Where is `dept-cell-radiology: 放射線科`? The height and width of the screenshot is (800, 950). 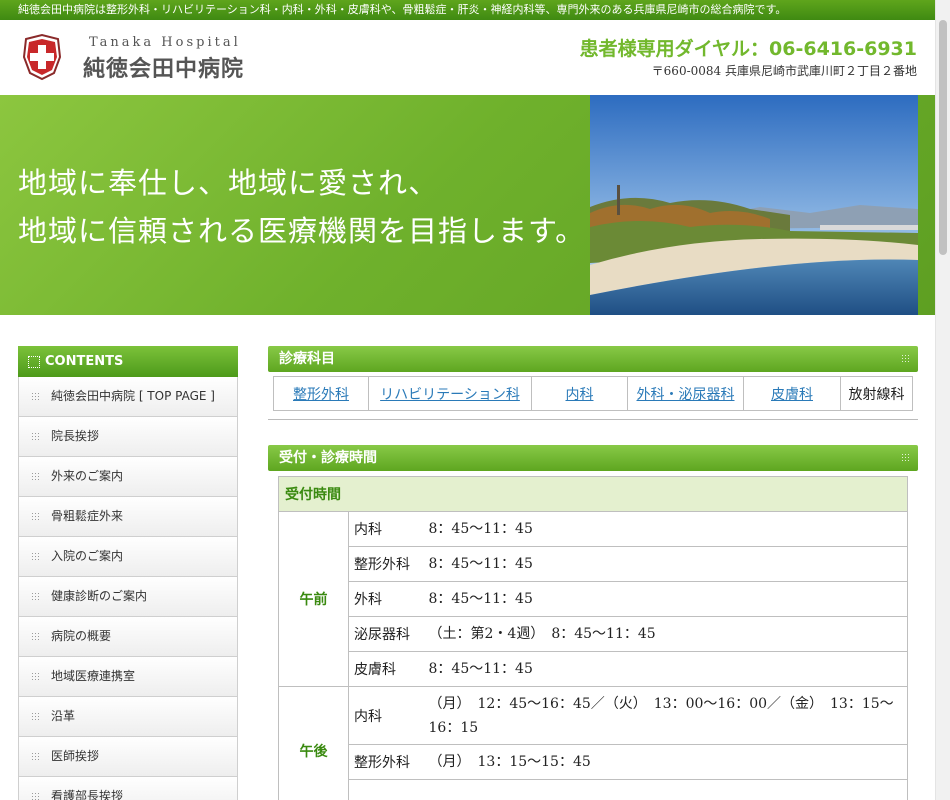 dept-cell-radiology: 放射線科 is located at coordinates (876, 393).